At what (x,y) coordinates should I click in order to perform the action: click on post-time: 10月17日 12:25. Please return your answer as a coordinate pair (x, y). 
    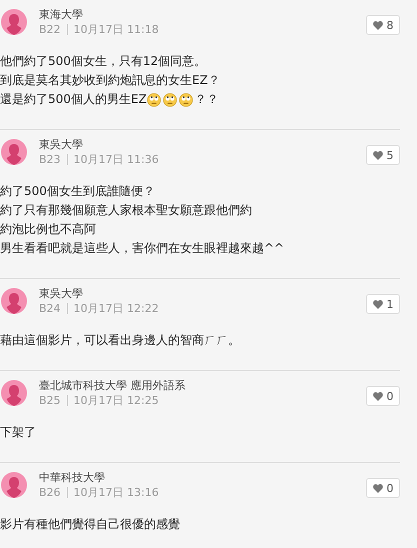
    Looking at the image, I should click on (116, 400).